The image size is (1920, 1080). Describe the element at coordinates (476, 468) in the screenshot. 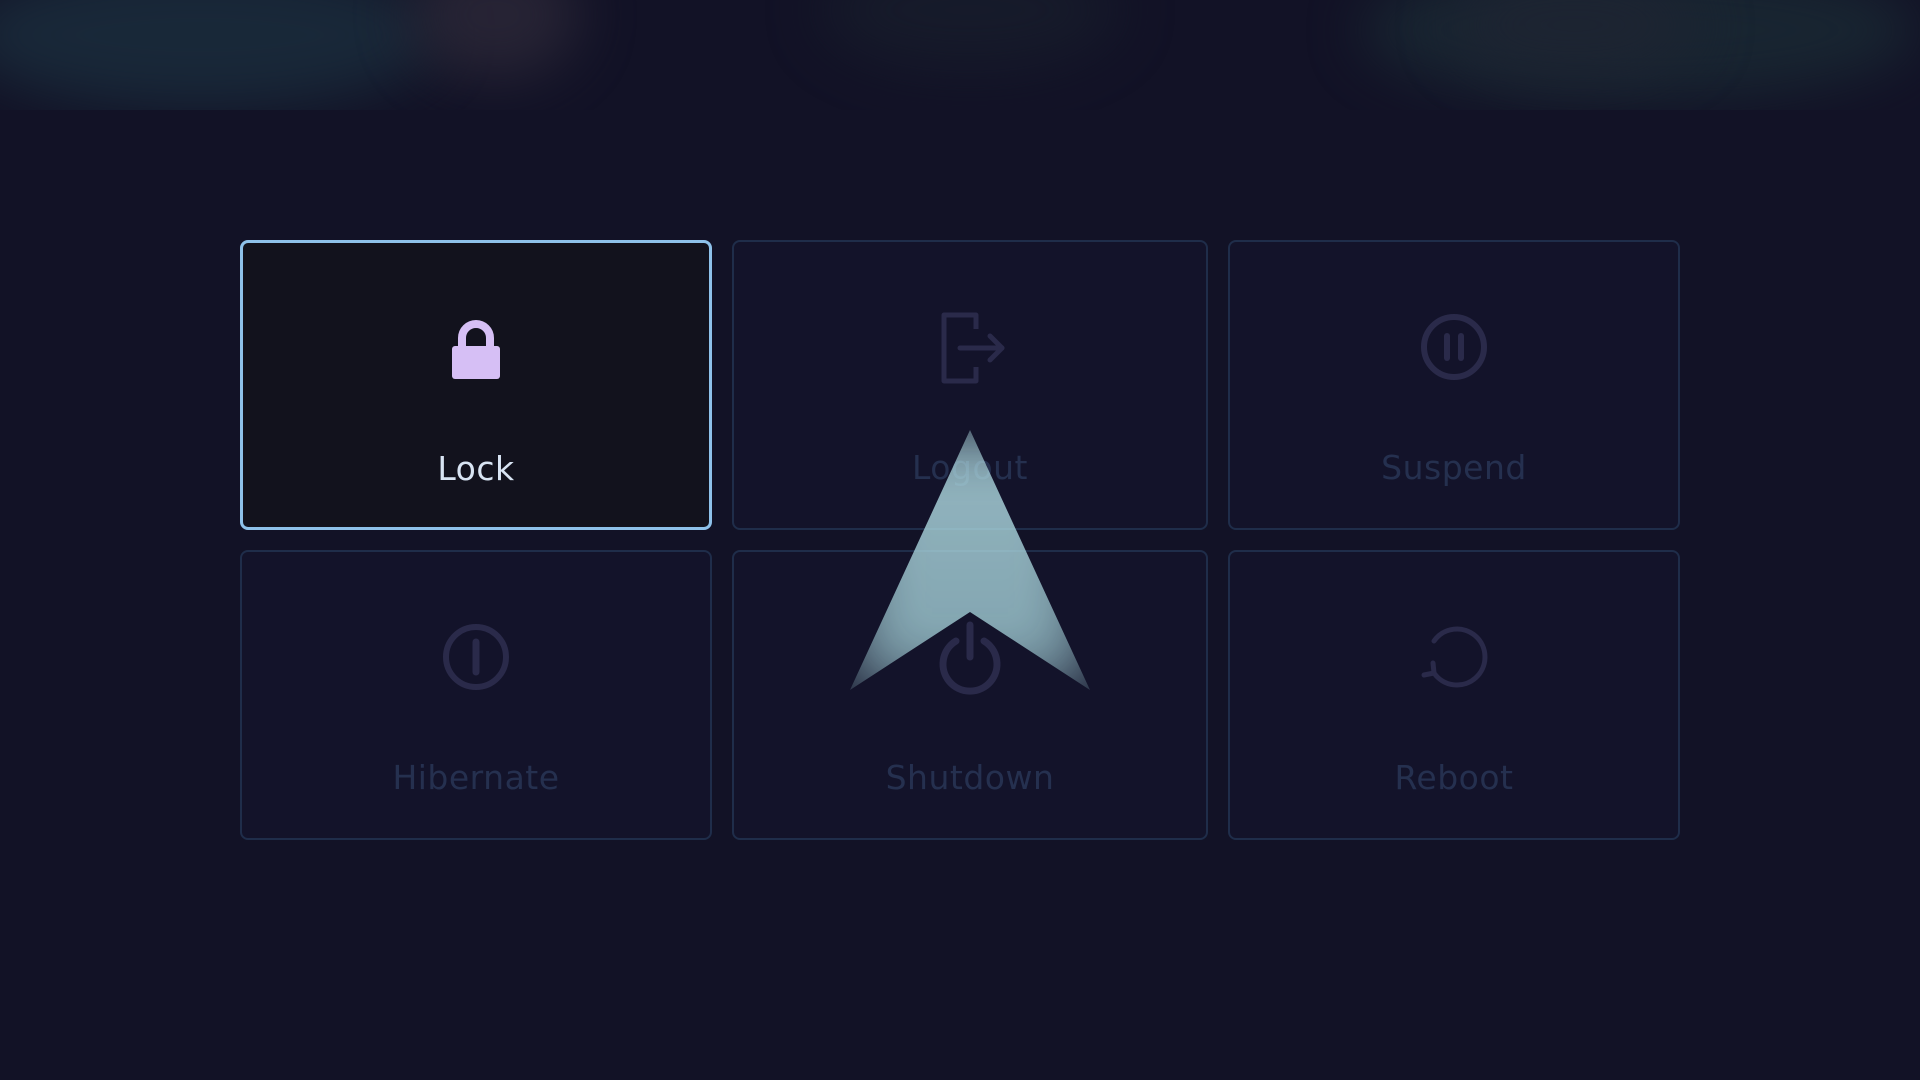

I see `lock-label: Lock` at that location.